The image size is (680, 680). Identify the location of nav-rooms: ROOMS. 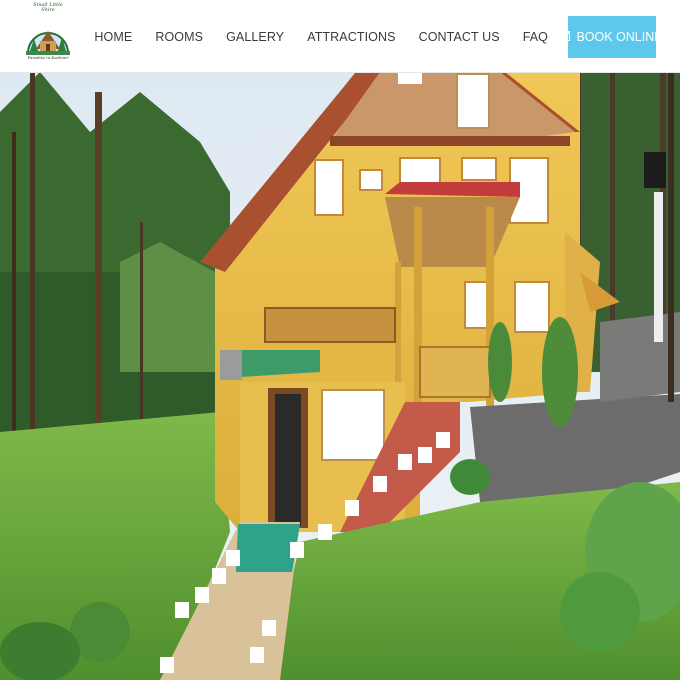
(179, 37).